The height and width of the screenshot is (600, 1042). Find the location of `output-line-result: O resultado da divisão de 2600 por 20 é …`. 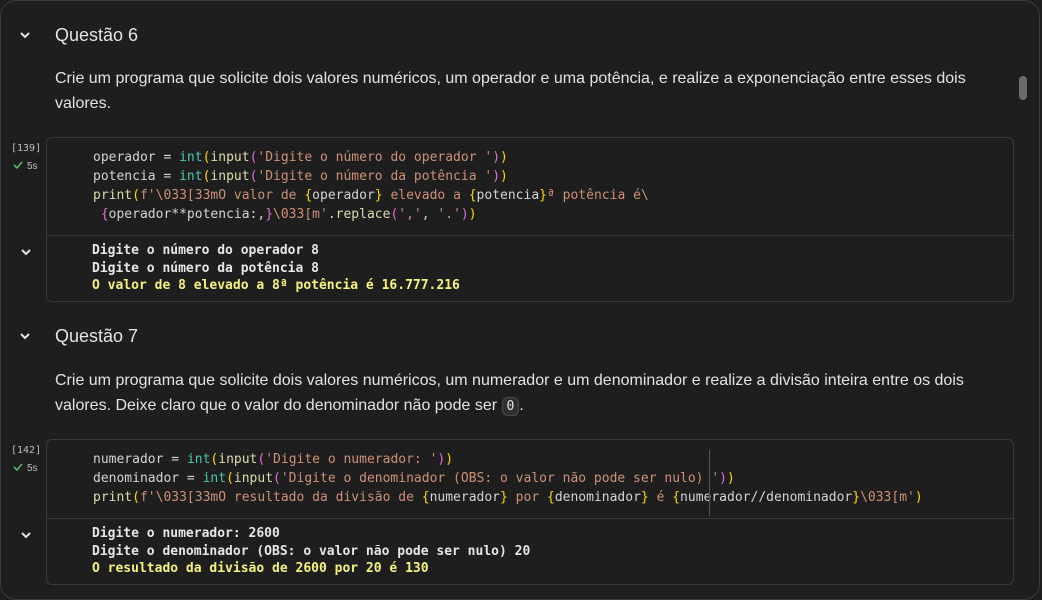

output-line-result: O resultado da divisão de 2600 por 20 é … is located at coordinates (260, 568).